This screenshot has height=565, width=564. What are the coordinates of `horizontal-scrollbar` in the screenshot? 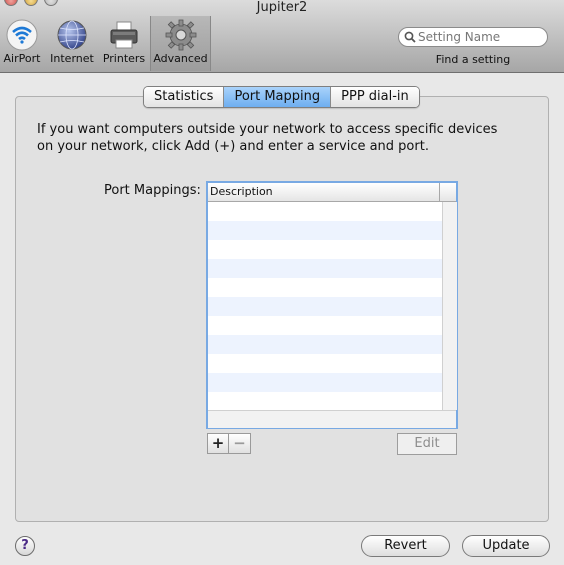 It's located at (332, 419).